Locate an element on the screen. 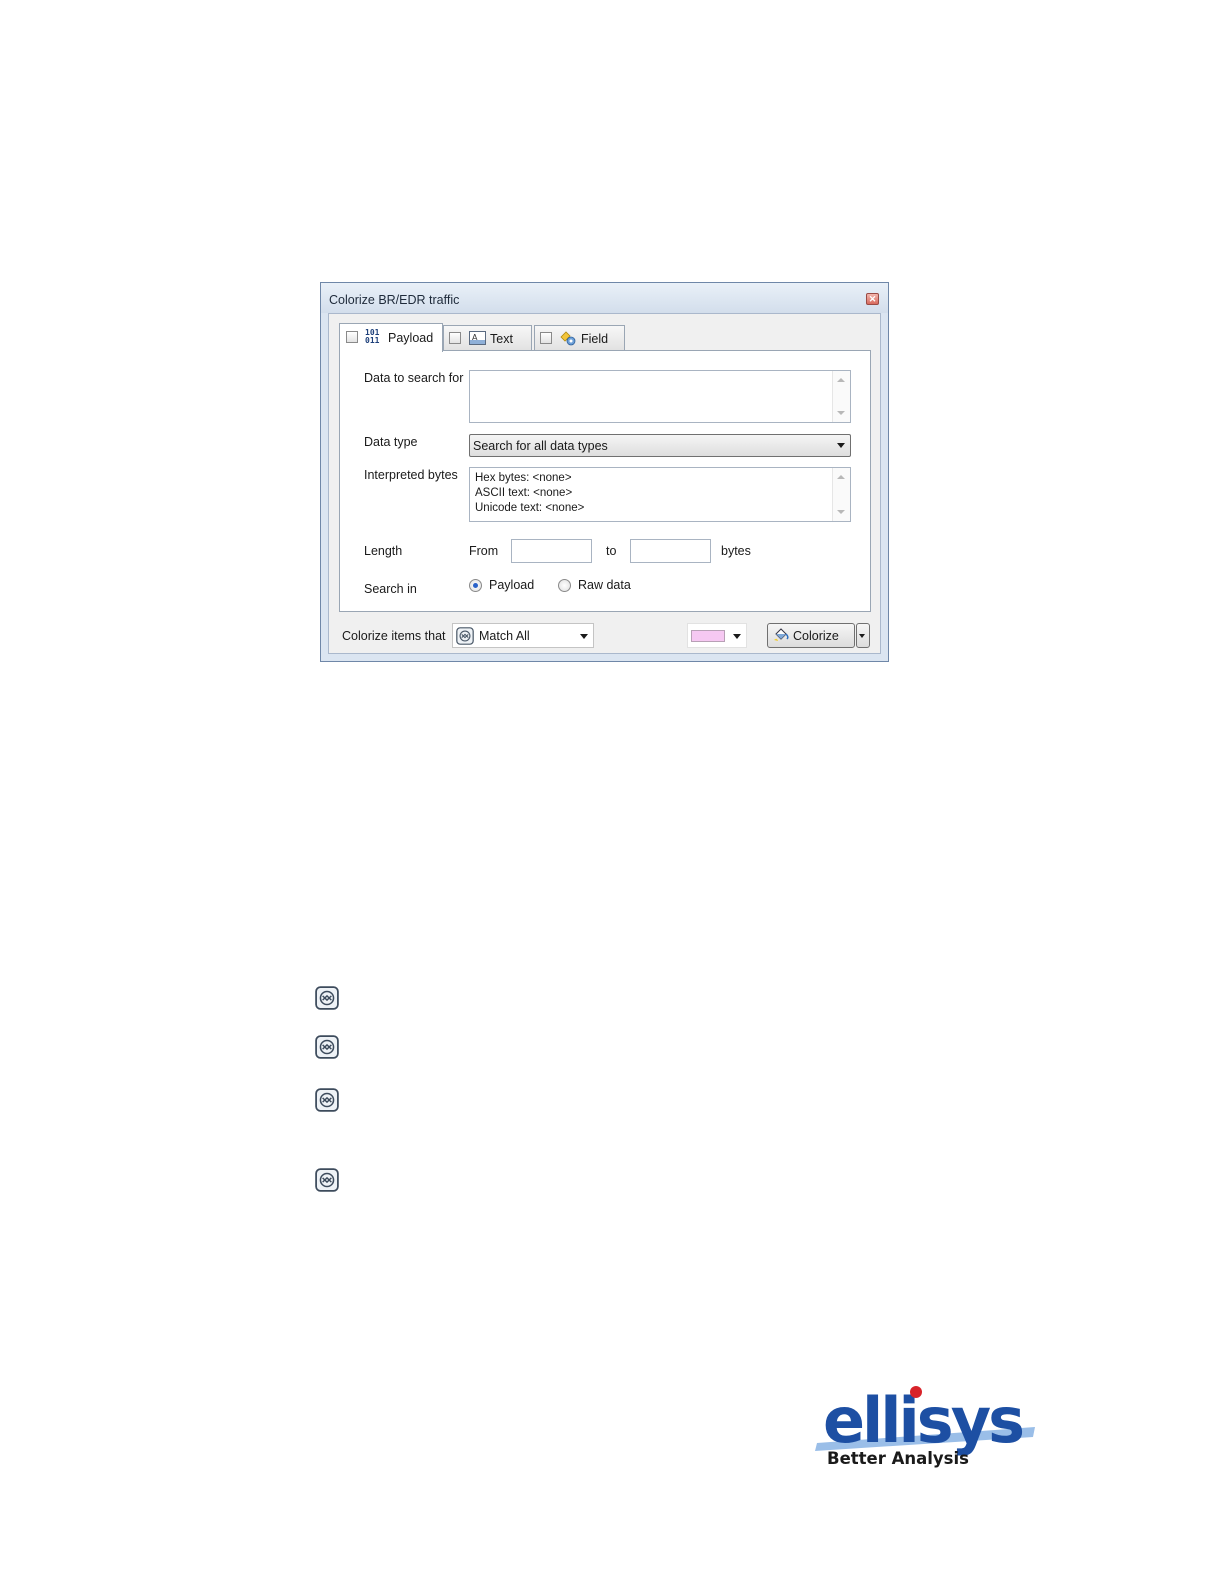 Image resolution: width=1224 pixels, height=1584 pixels. match-value: Match All is located at coordinates (504, 636).